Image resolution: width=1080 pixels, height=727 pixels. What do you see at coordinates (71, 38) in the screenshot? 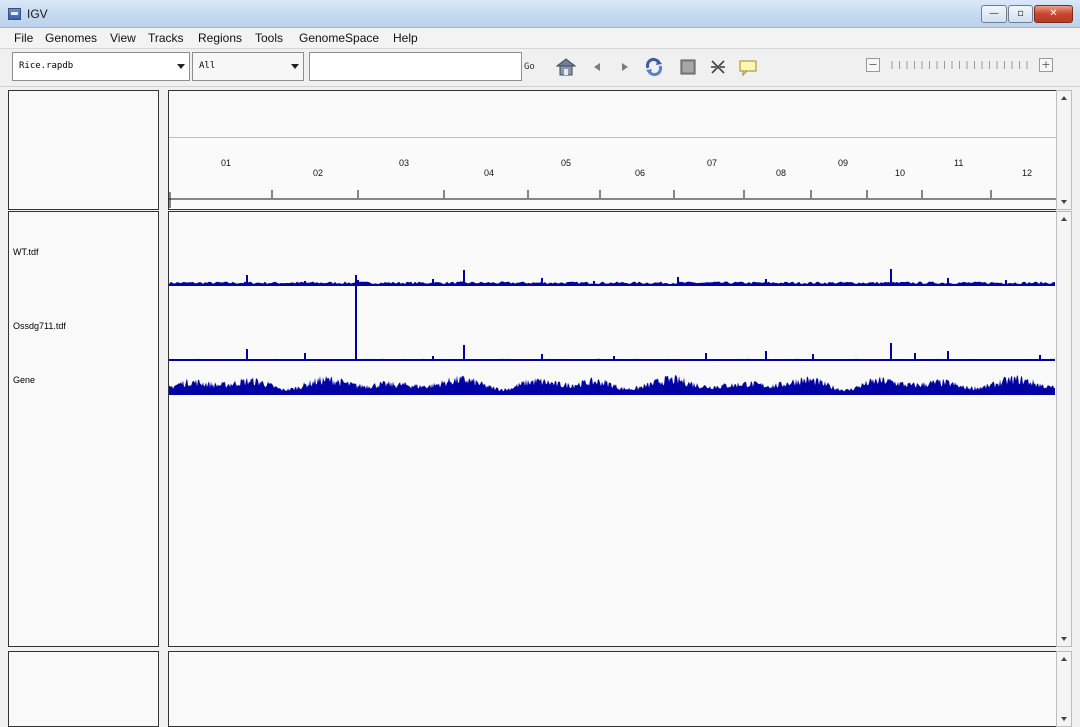
I see `menu-genomes: Genomes` at bounding box center [71, 38].